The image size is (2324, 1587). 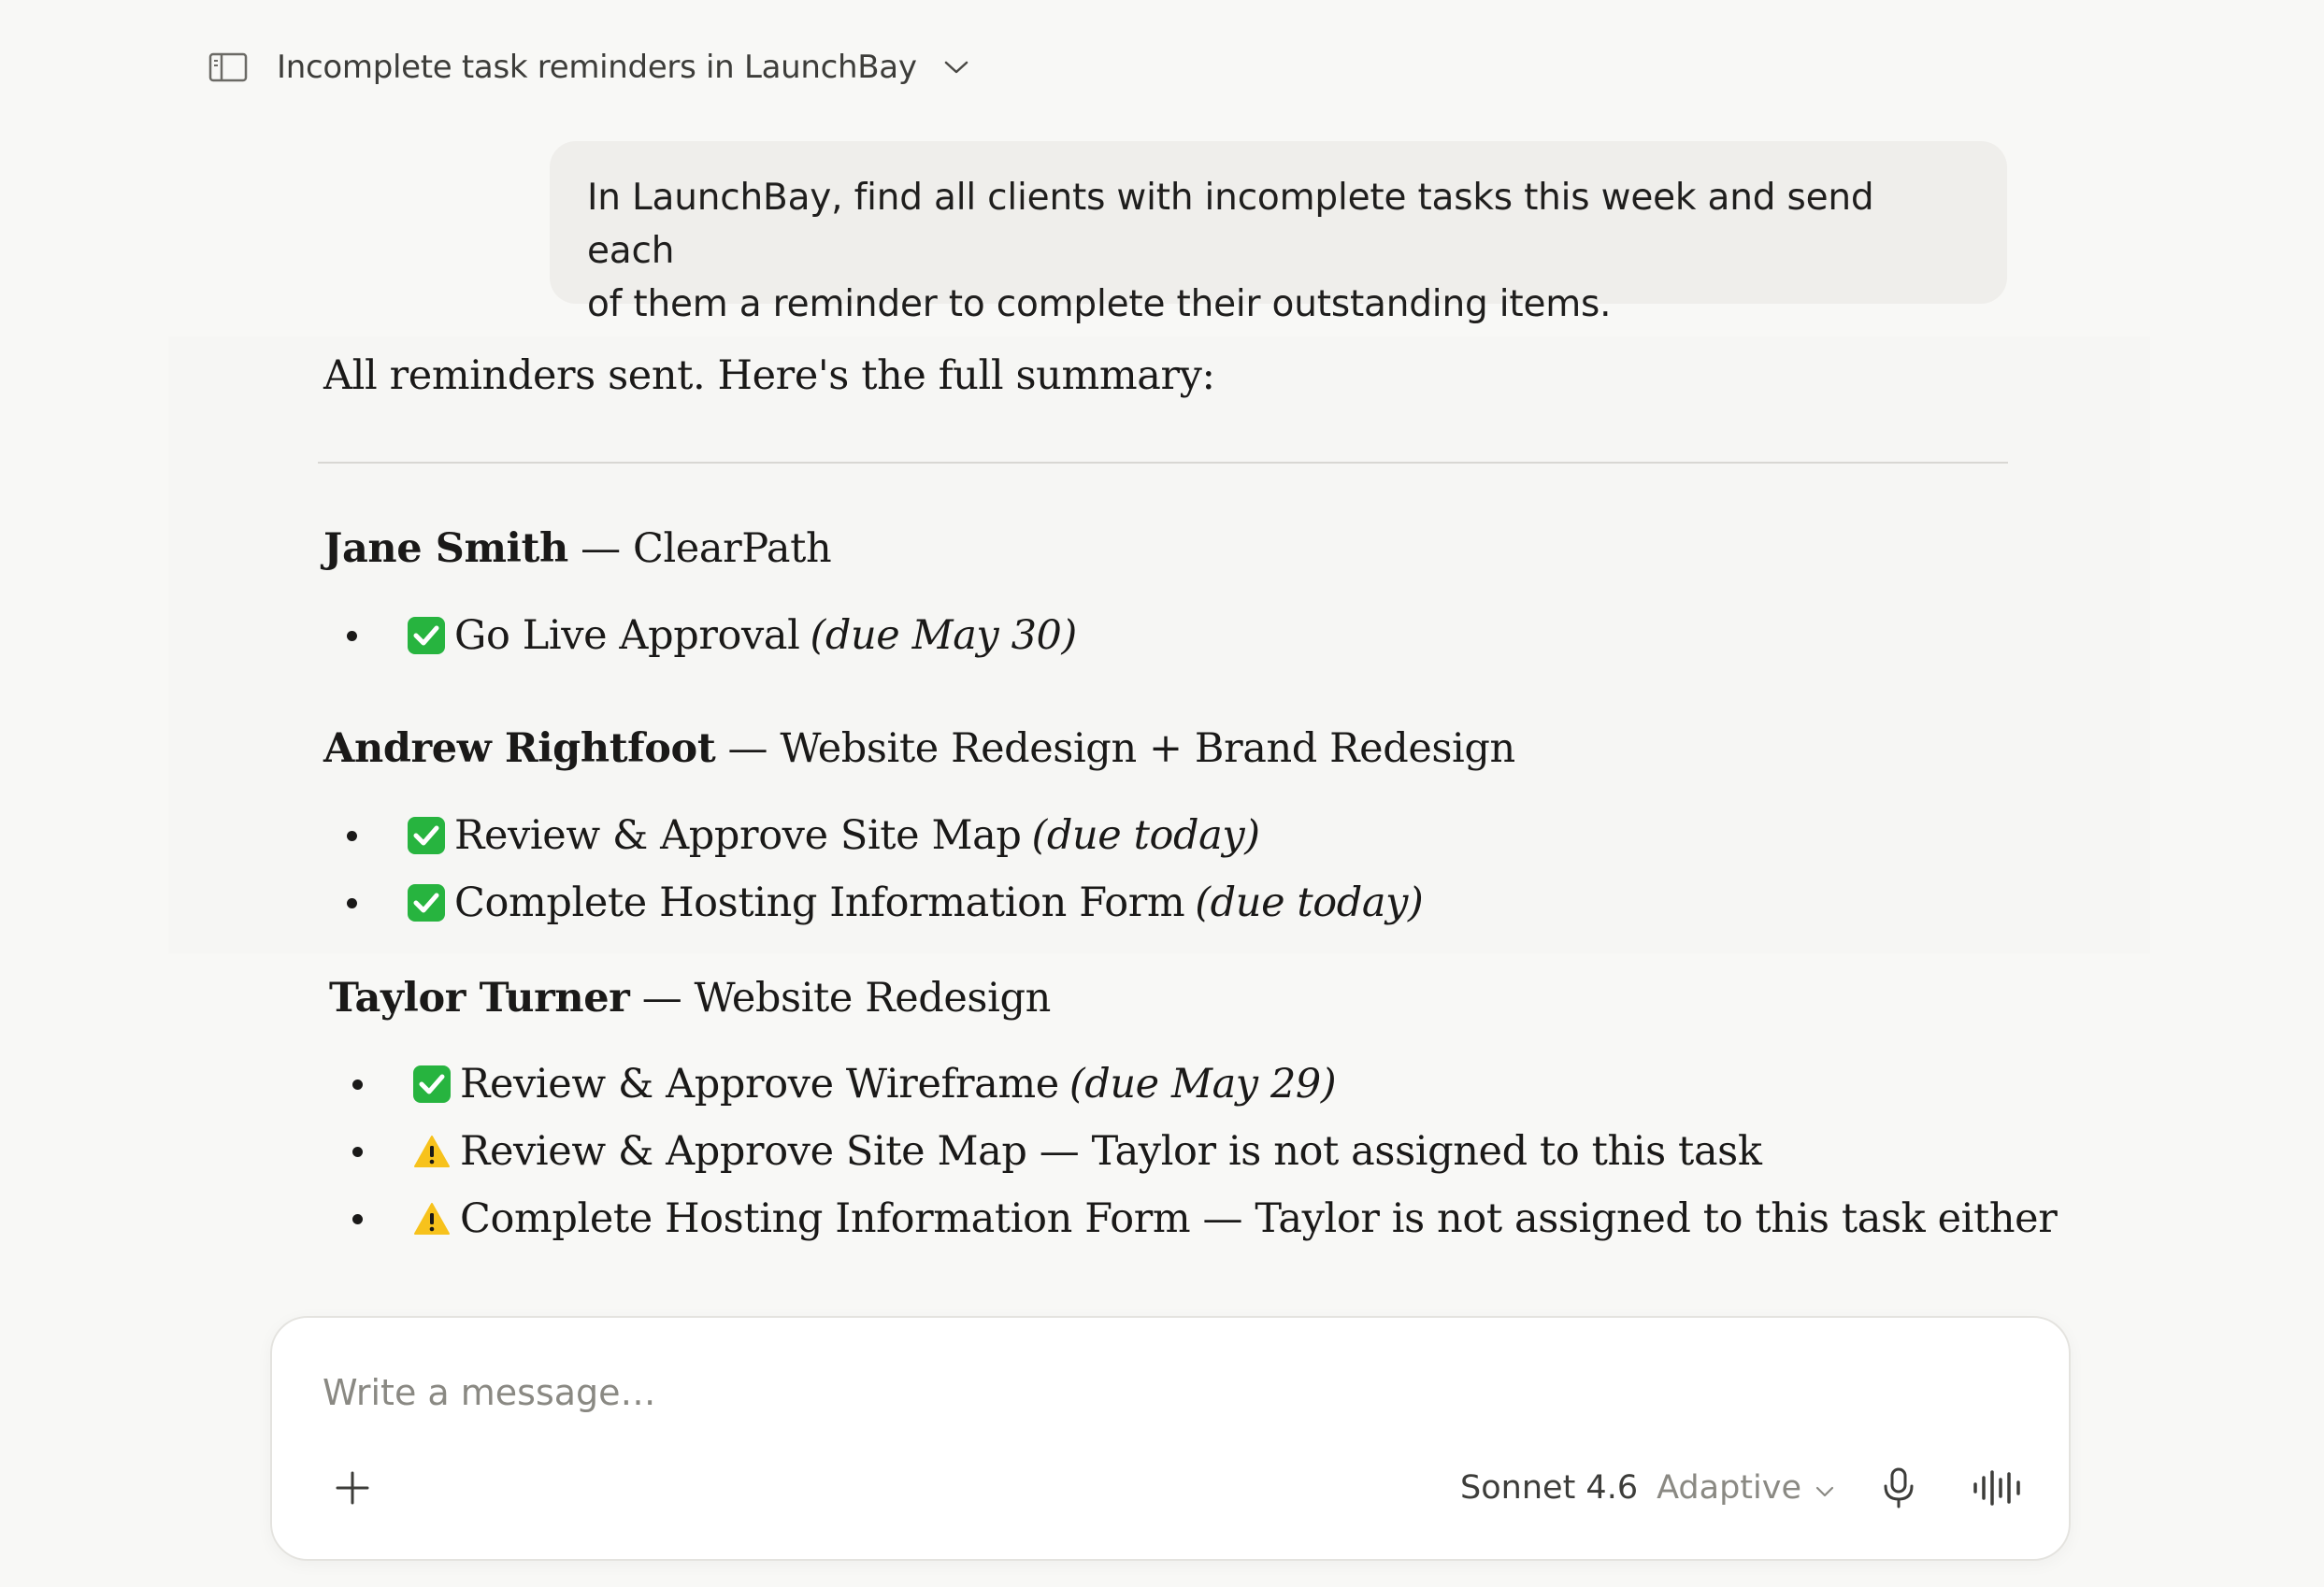 What do you see at coordinates (627, 635) in the screenshot?
I see `task-label: Go Live Approval` at bounding box center [627, 635].